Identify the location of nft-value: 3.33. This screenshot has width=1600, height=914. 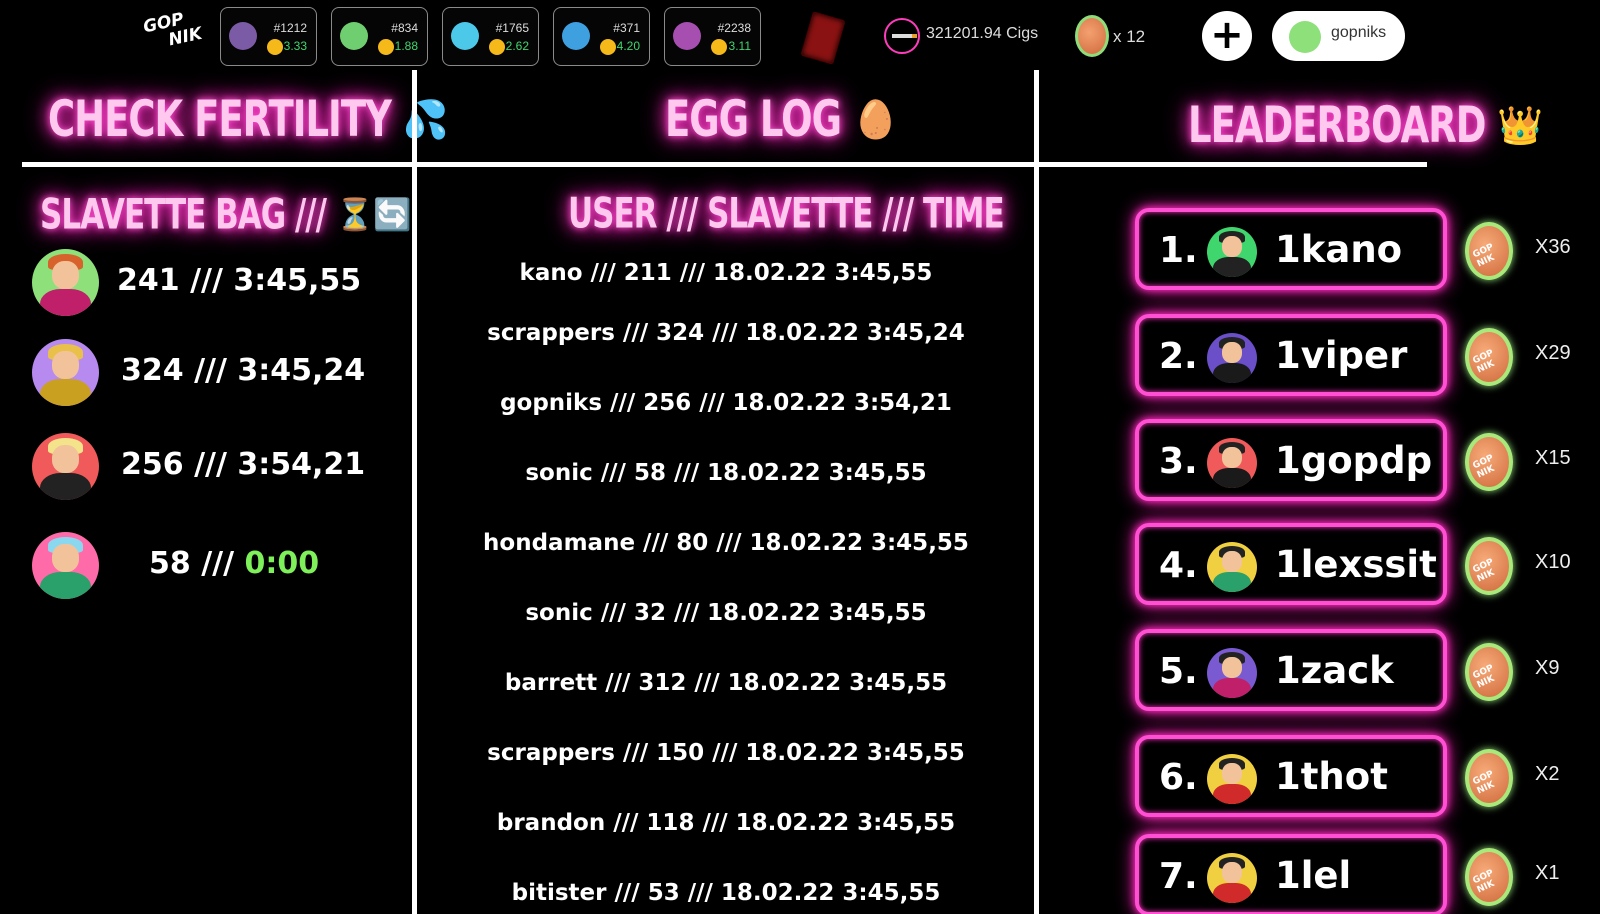
(295, 46).